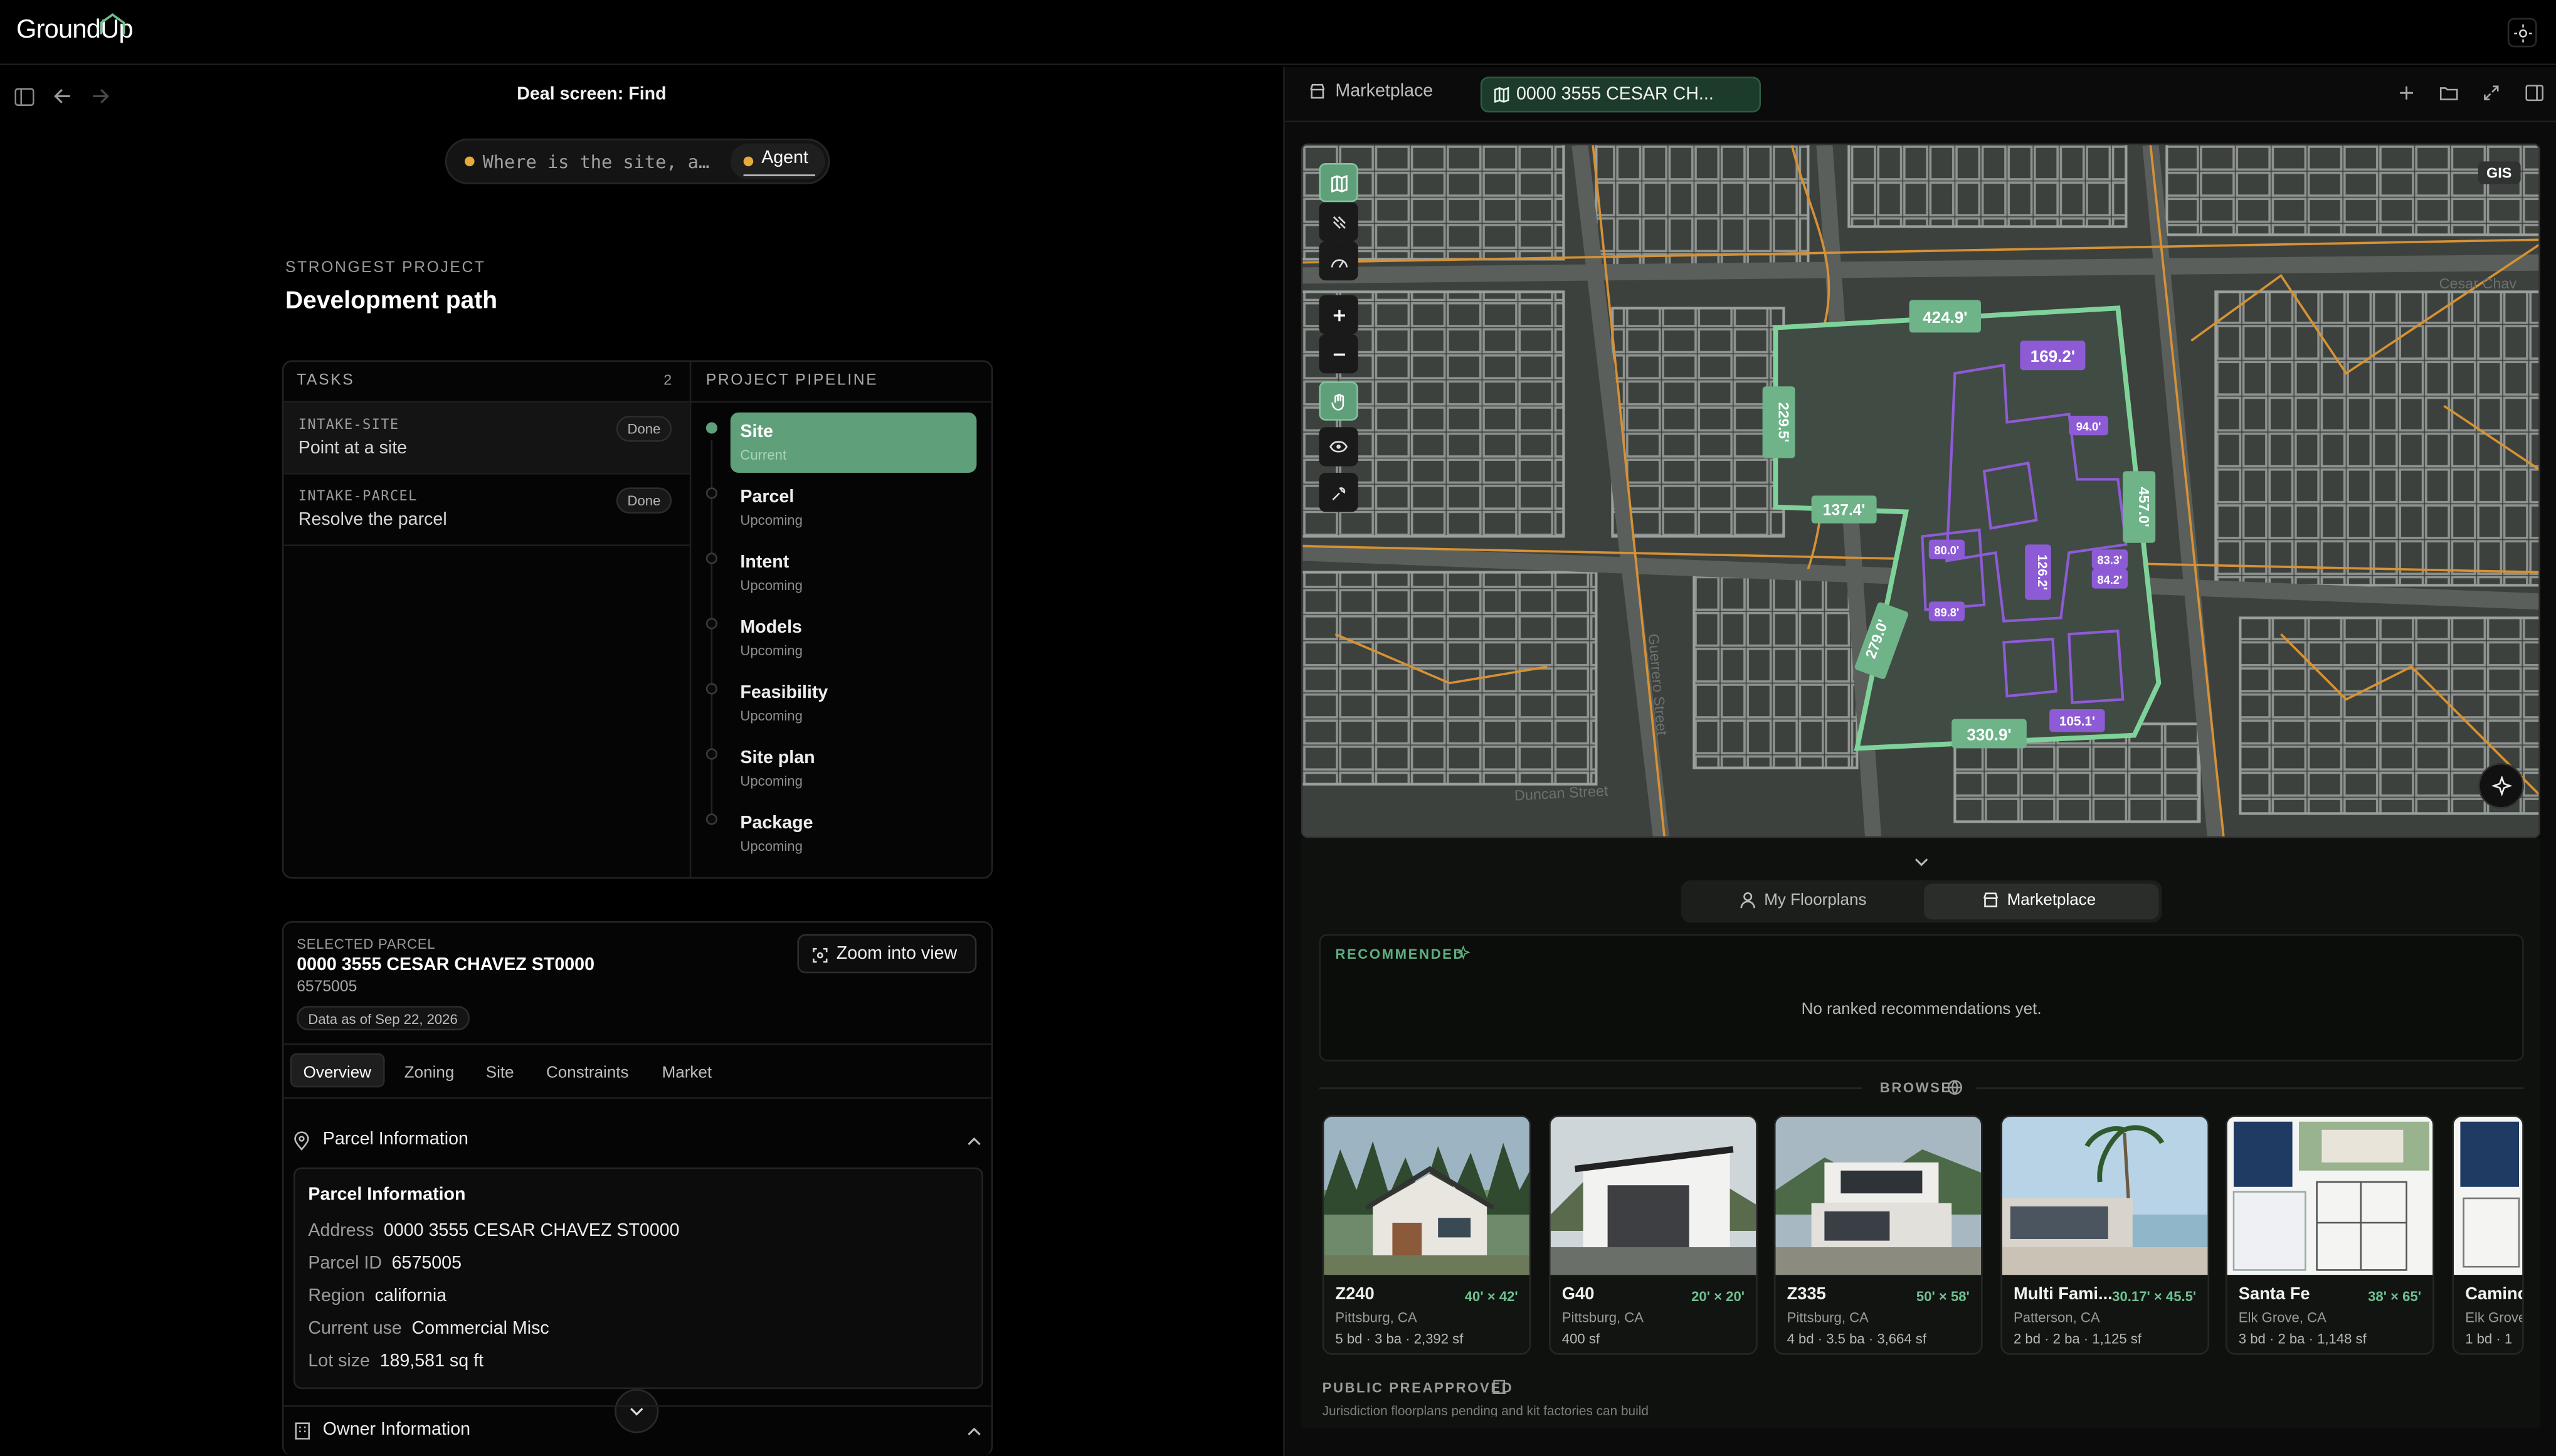 This screenshot has height=1456, width=2556. Describe the element at coordinates (353, 448) in the screenshot. I see `task-name: Point at a site` at that location.